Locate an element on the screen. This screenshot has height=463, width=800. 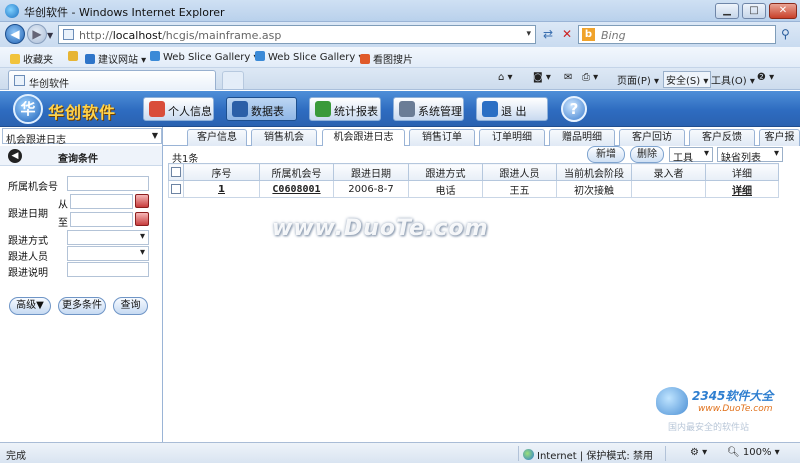
logout-button: 退 出 is located at coordinates (512, 109).